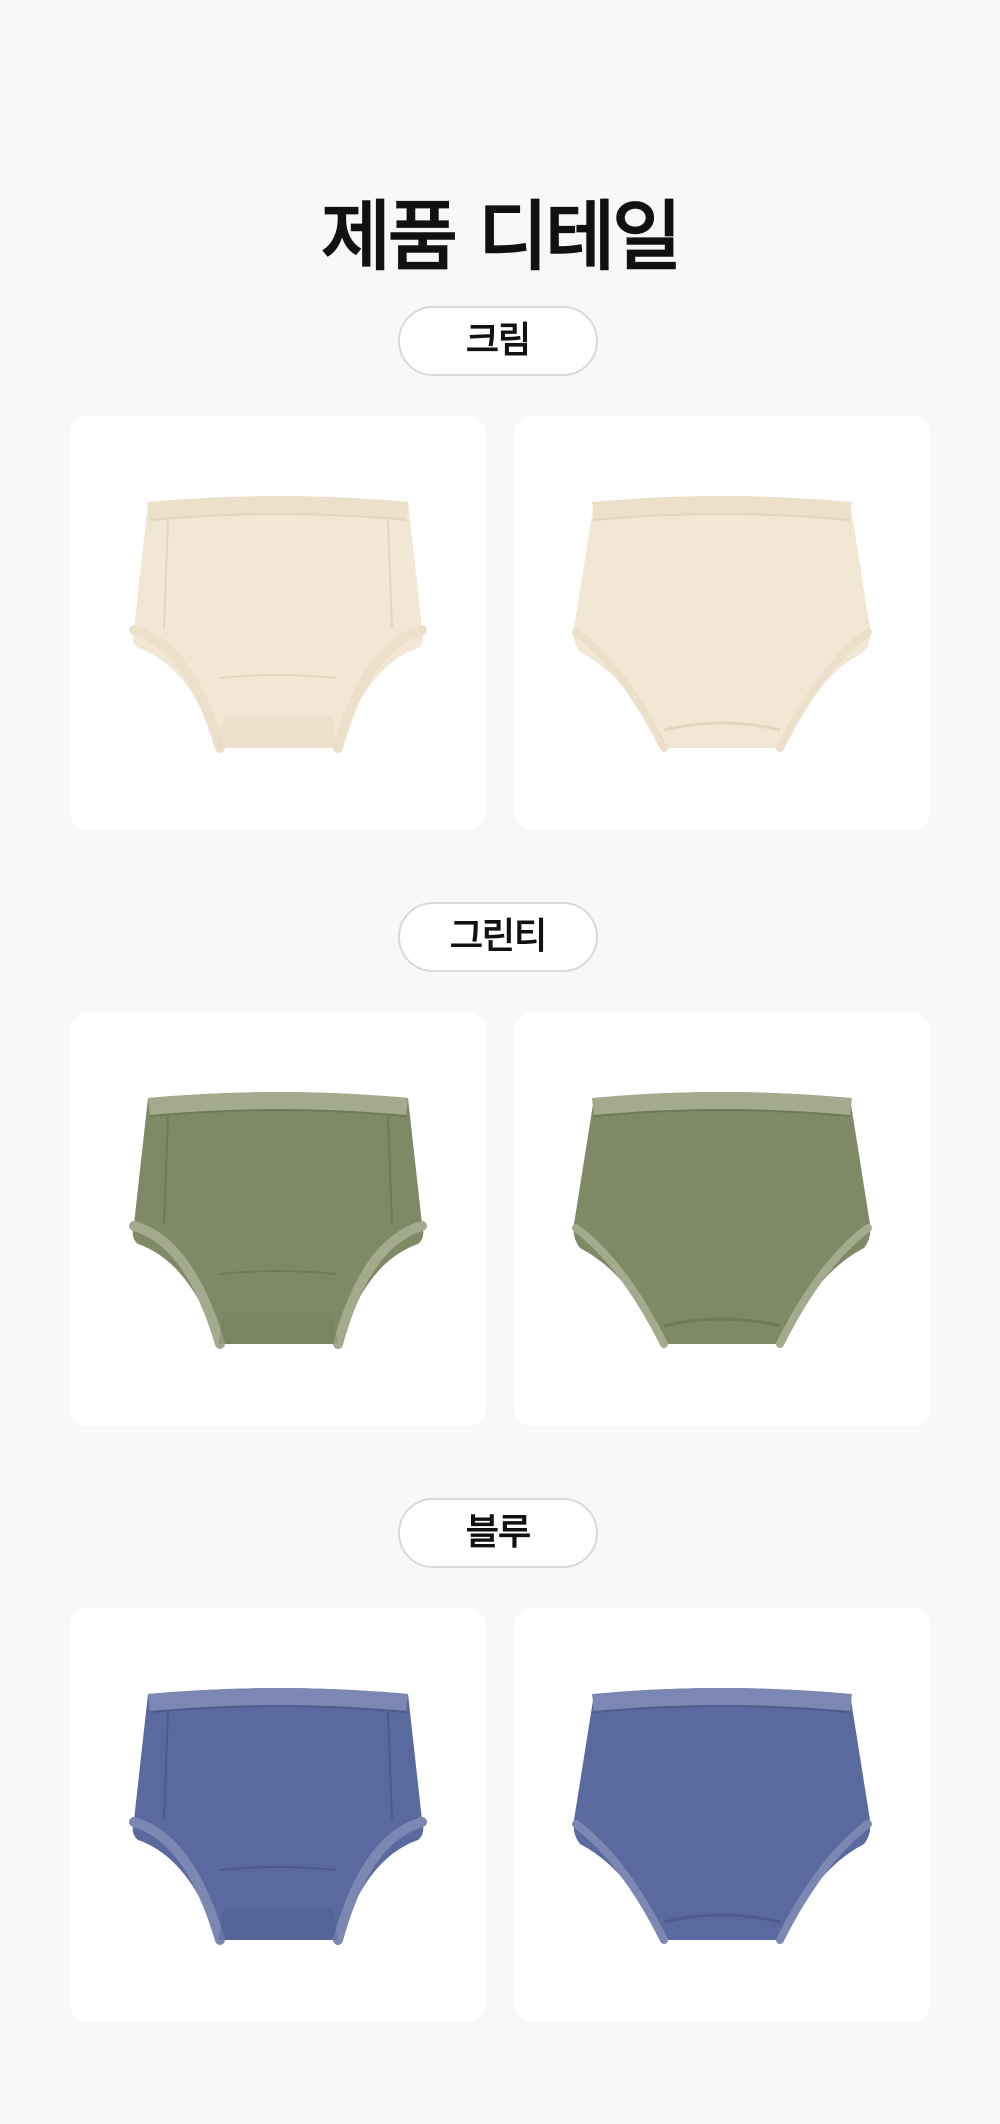 The height and width of the screenshot is (2124, 1000). I want to click on color-label-pill: 블루, so click(498, 1533).